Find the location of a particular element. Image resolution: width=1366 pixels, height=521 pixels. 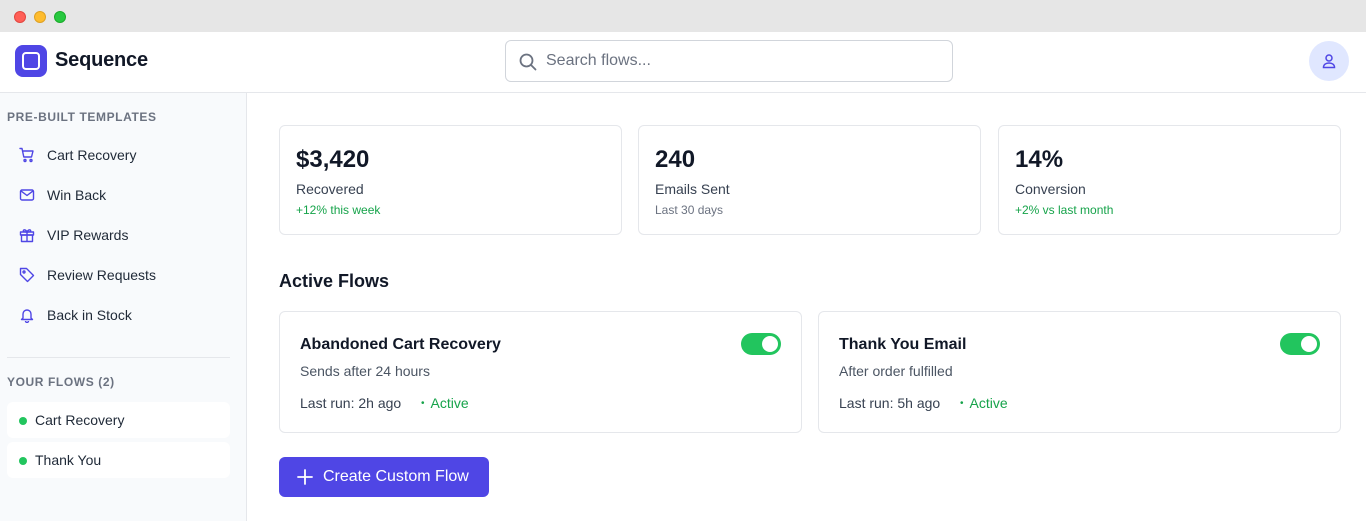

flow-last-run: Last run: 5h ago is located at coordinates (890, 403).